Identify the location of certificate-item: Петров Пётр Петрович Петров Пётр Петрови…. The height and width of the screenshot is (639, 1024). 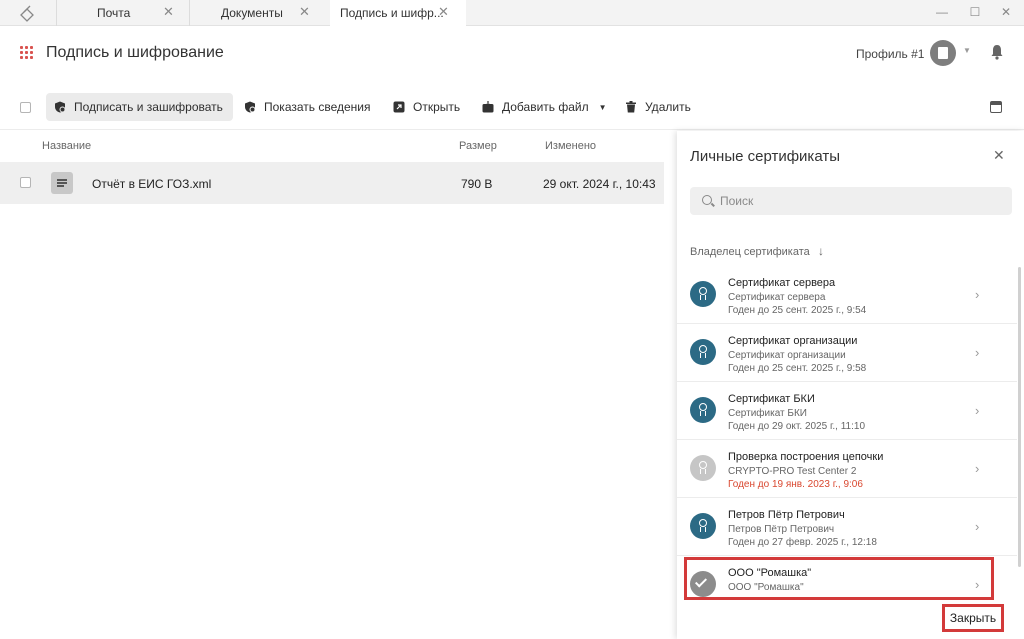
(847, 527).